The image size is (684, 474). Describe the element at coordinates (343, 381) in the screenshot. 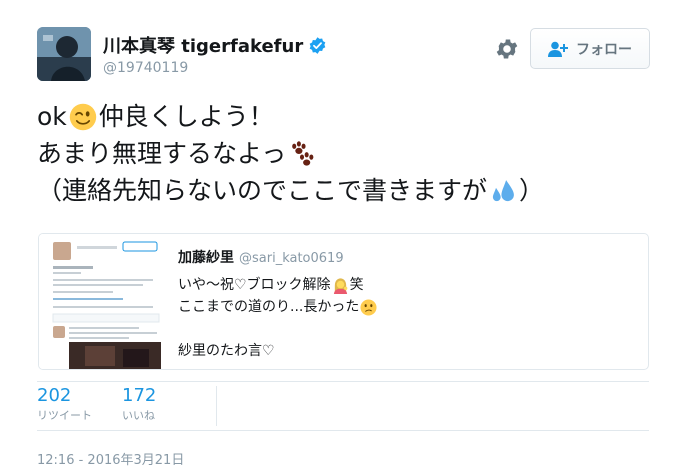

I see `stats-top-divider` at that location.